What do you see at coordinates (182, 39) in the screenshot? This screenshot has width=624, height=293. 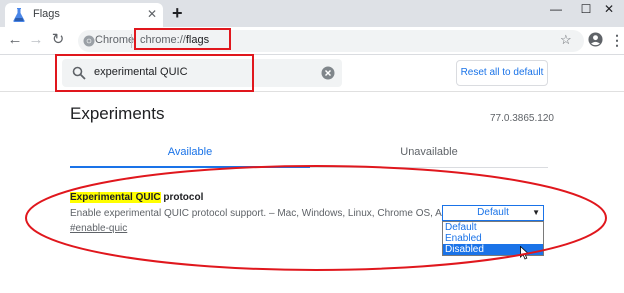 I see `url-annotation-box` at bounding box center [182, 39].